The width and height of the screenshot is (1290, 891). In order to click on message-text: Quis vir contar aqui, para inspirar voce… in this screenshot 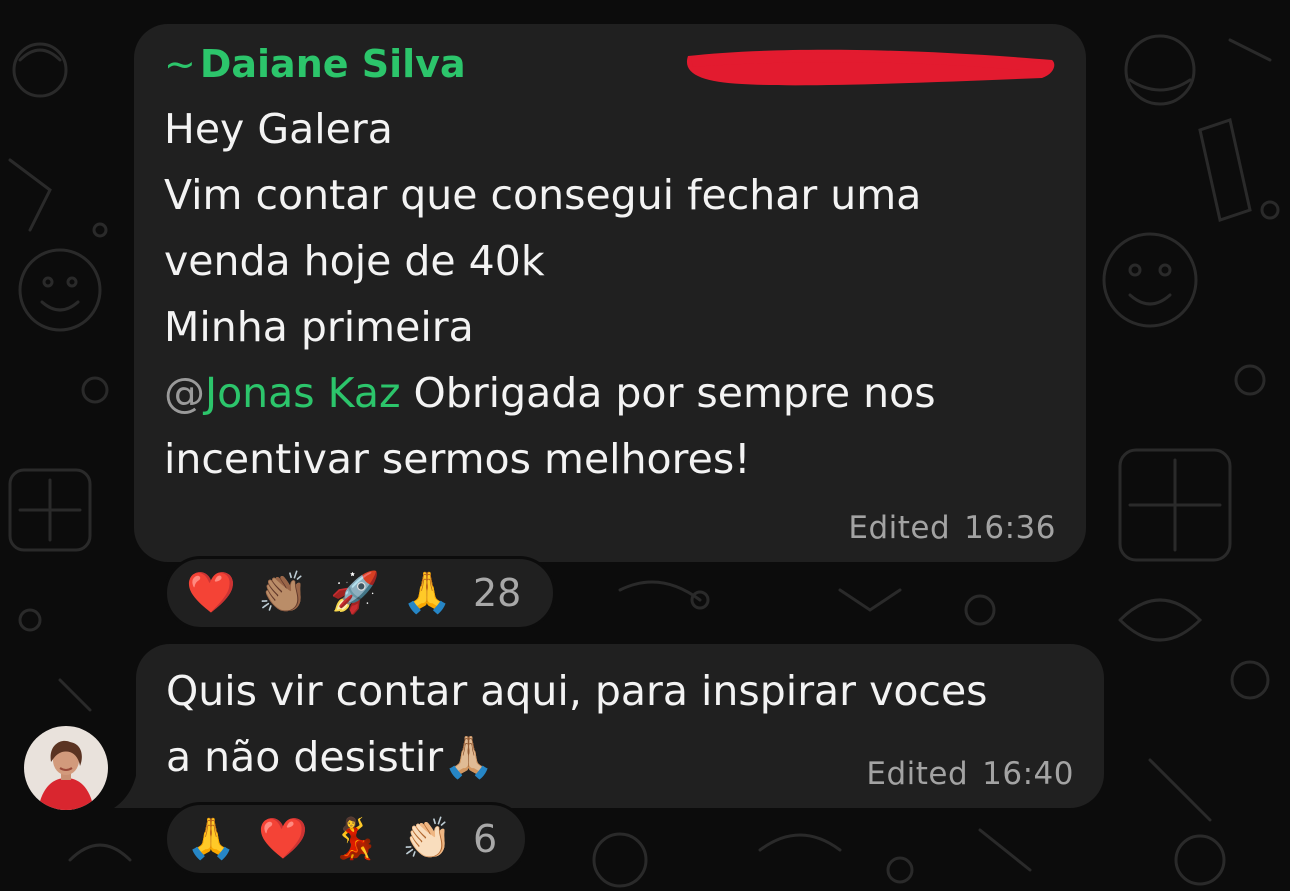, I will do `click(577, 724)`.